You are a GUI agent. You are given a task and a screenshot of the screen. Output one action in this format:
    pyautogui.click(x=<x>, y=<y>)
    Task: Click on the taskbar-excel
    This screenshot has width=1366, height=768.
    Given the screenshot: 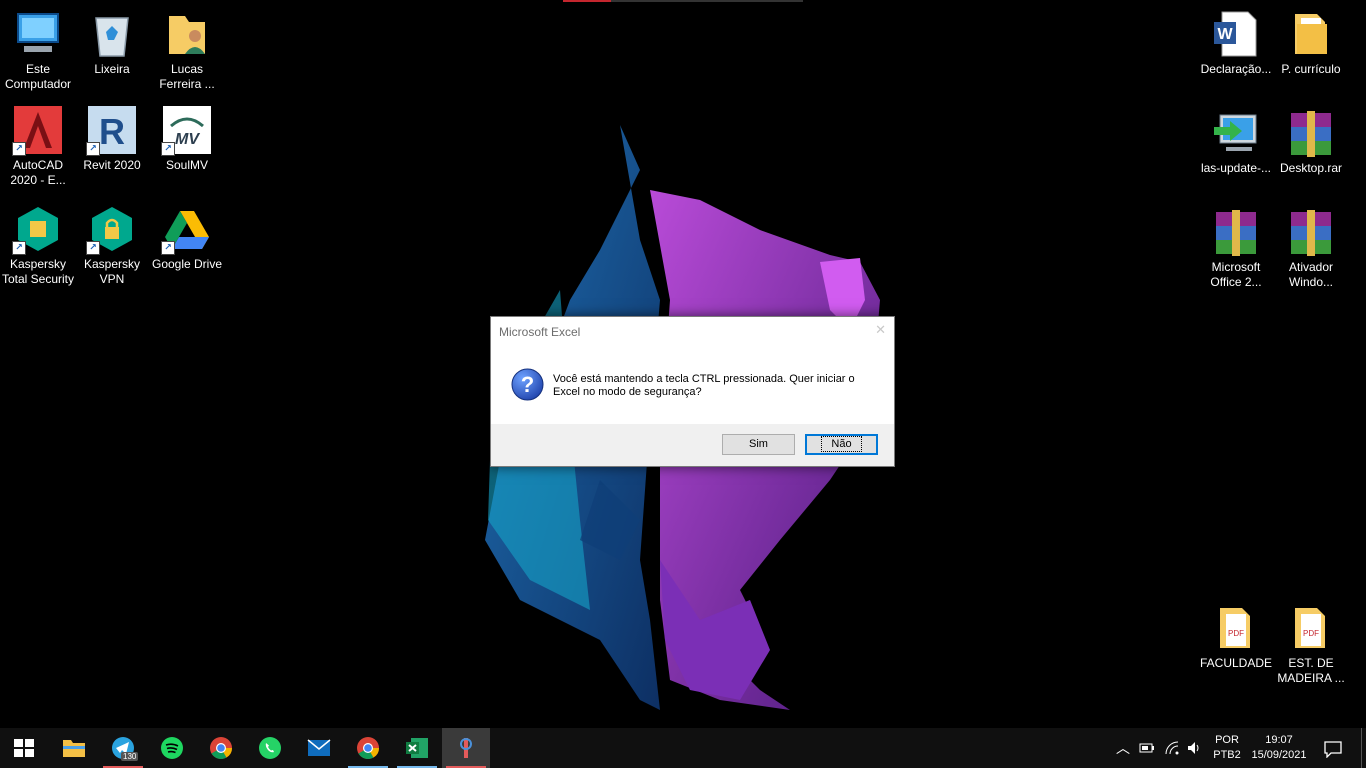 What is the action you would take?
    pyautogui.click(x=417, y=748)
    